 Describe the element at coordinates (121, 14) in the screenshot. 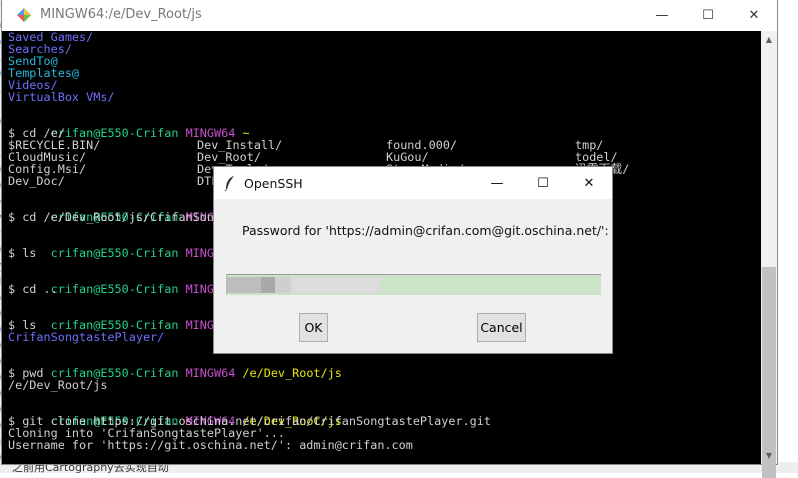

I see `terminal-title: MINGW64:/e/Dev_Root/js` at that location.